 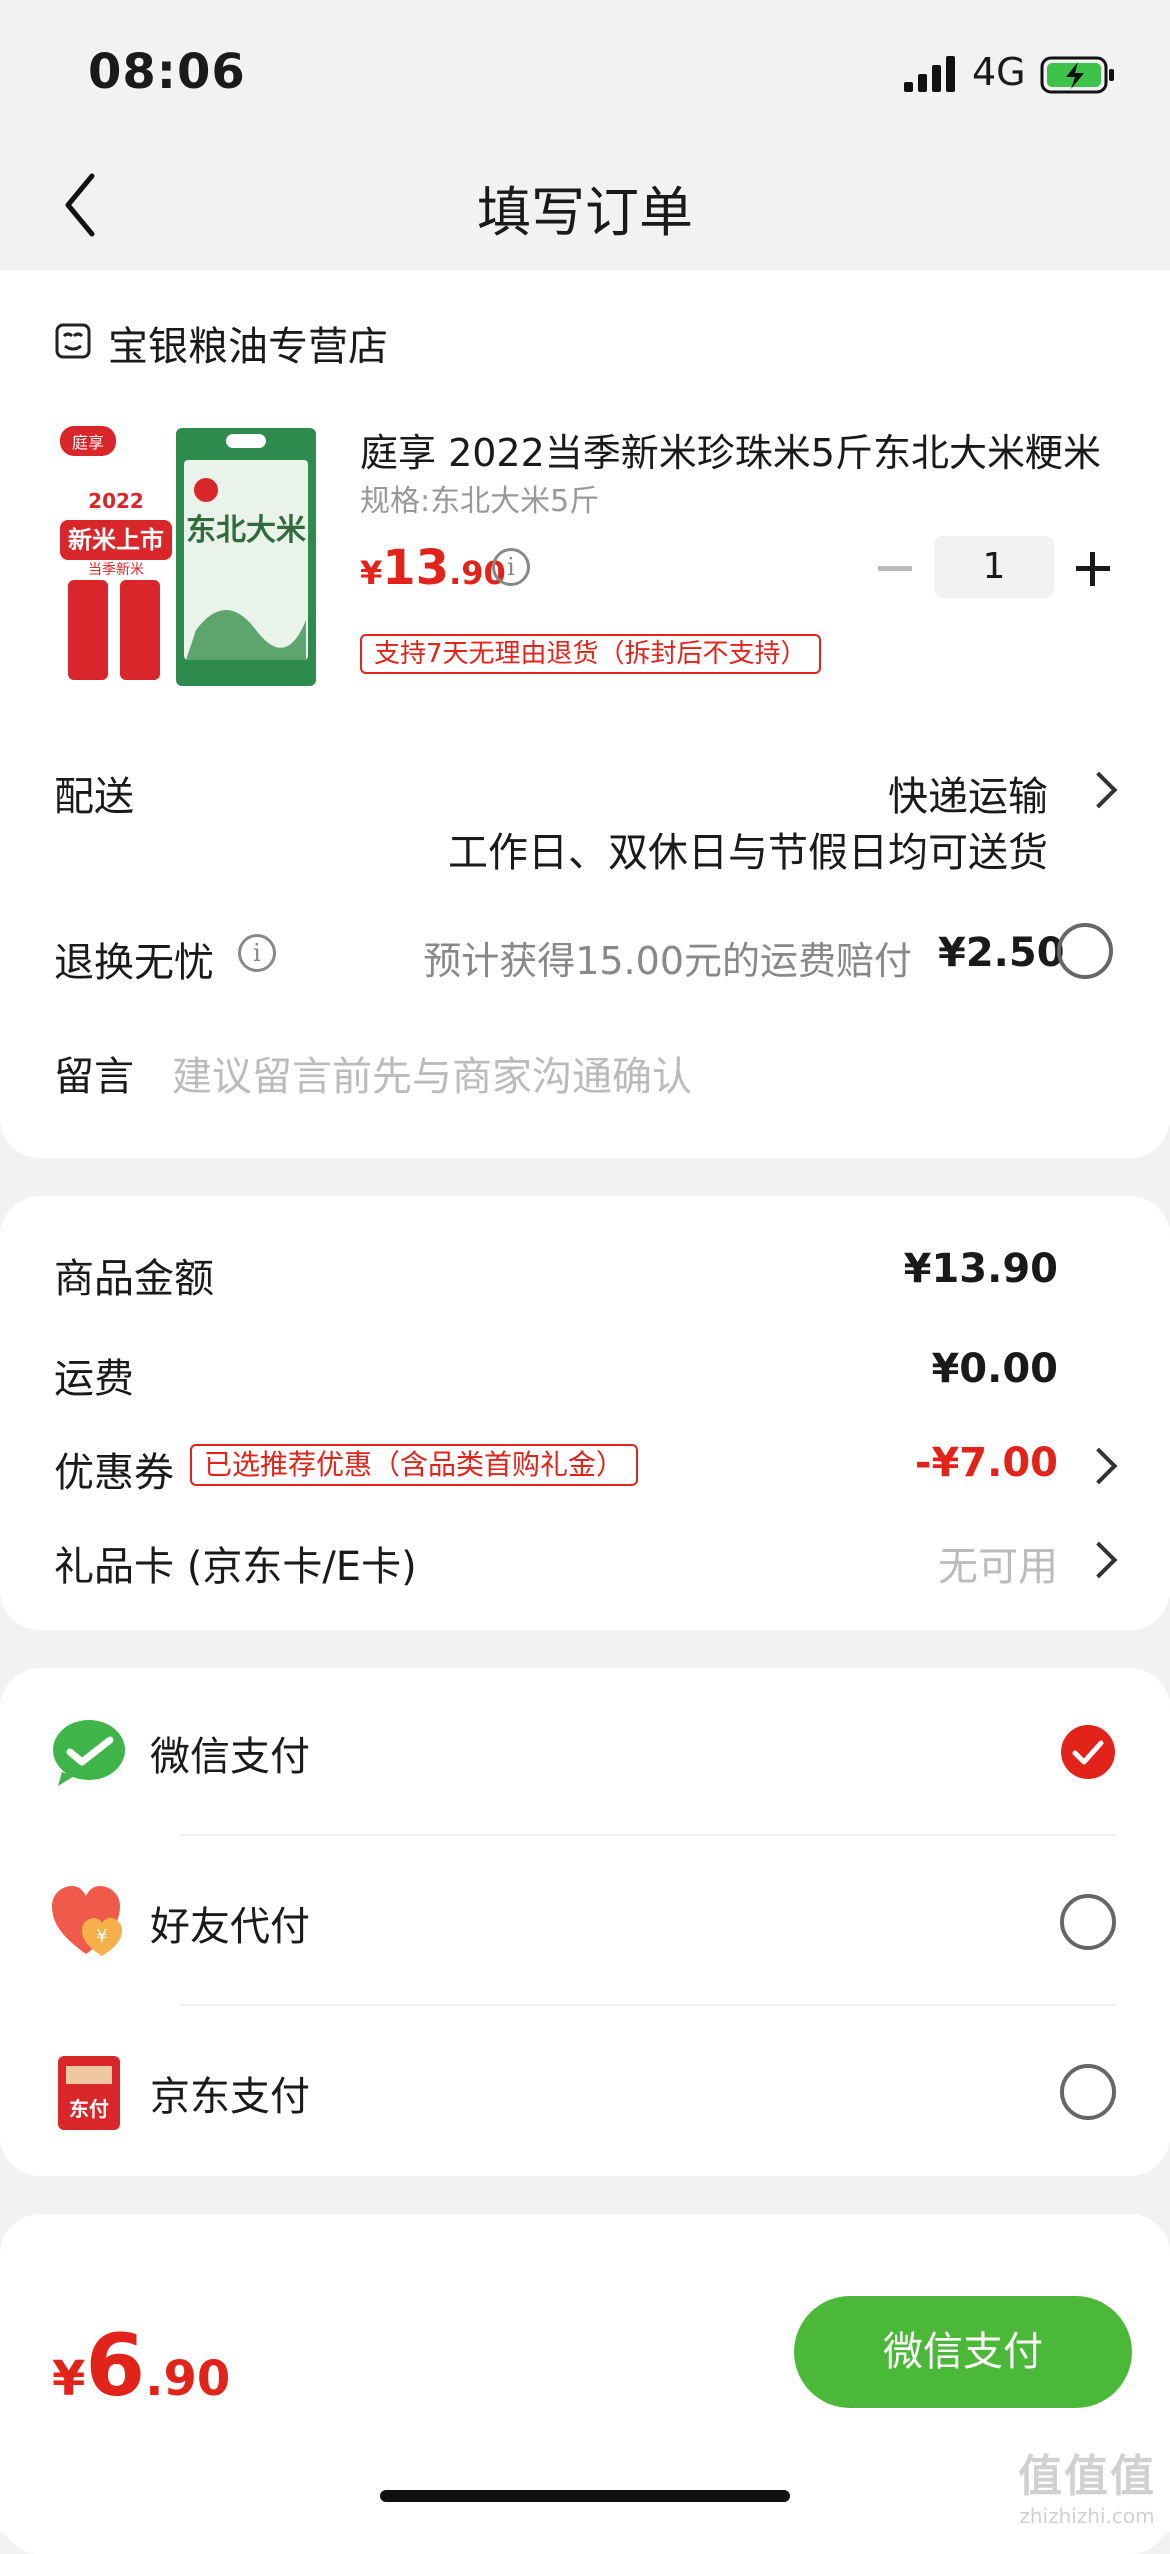 What do you see at coordinates (590, 654) in the screenshot?
I see `return-policy-tag: 支持7天无理由退货（拆封后不支持）` at bounding box center [590, 654].